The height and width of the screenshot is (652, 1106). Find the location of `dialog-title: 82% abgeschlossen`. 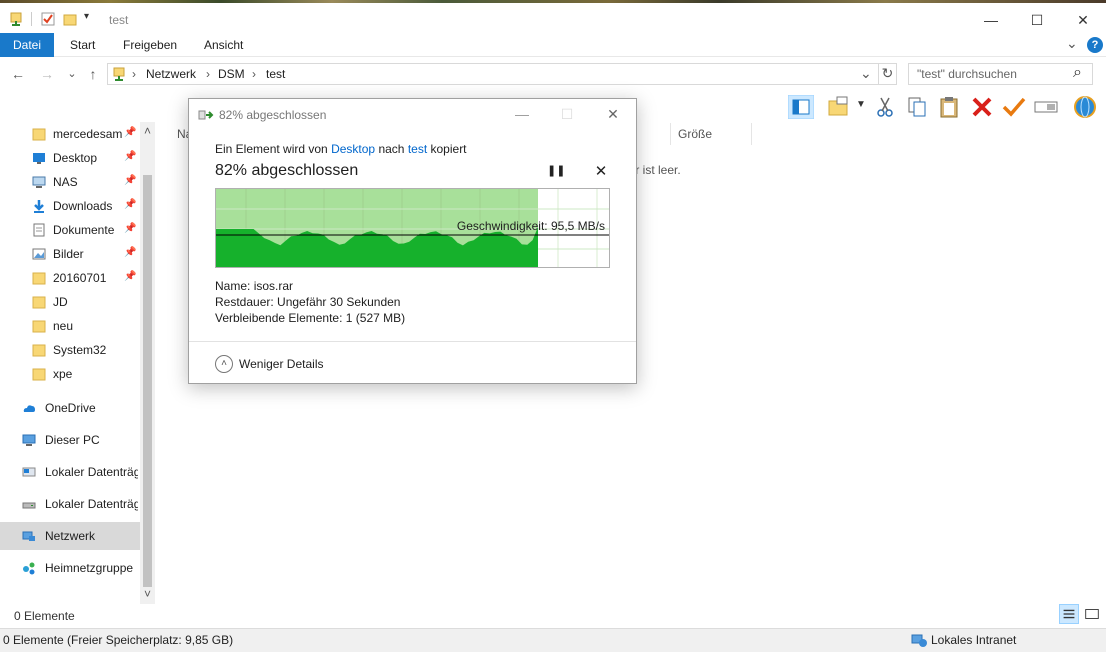

dialog-title: 82% abgeschlossen is located at coordinates (273, 115).